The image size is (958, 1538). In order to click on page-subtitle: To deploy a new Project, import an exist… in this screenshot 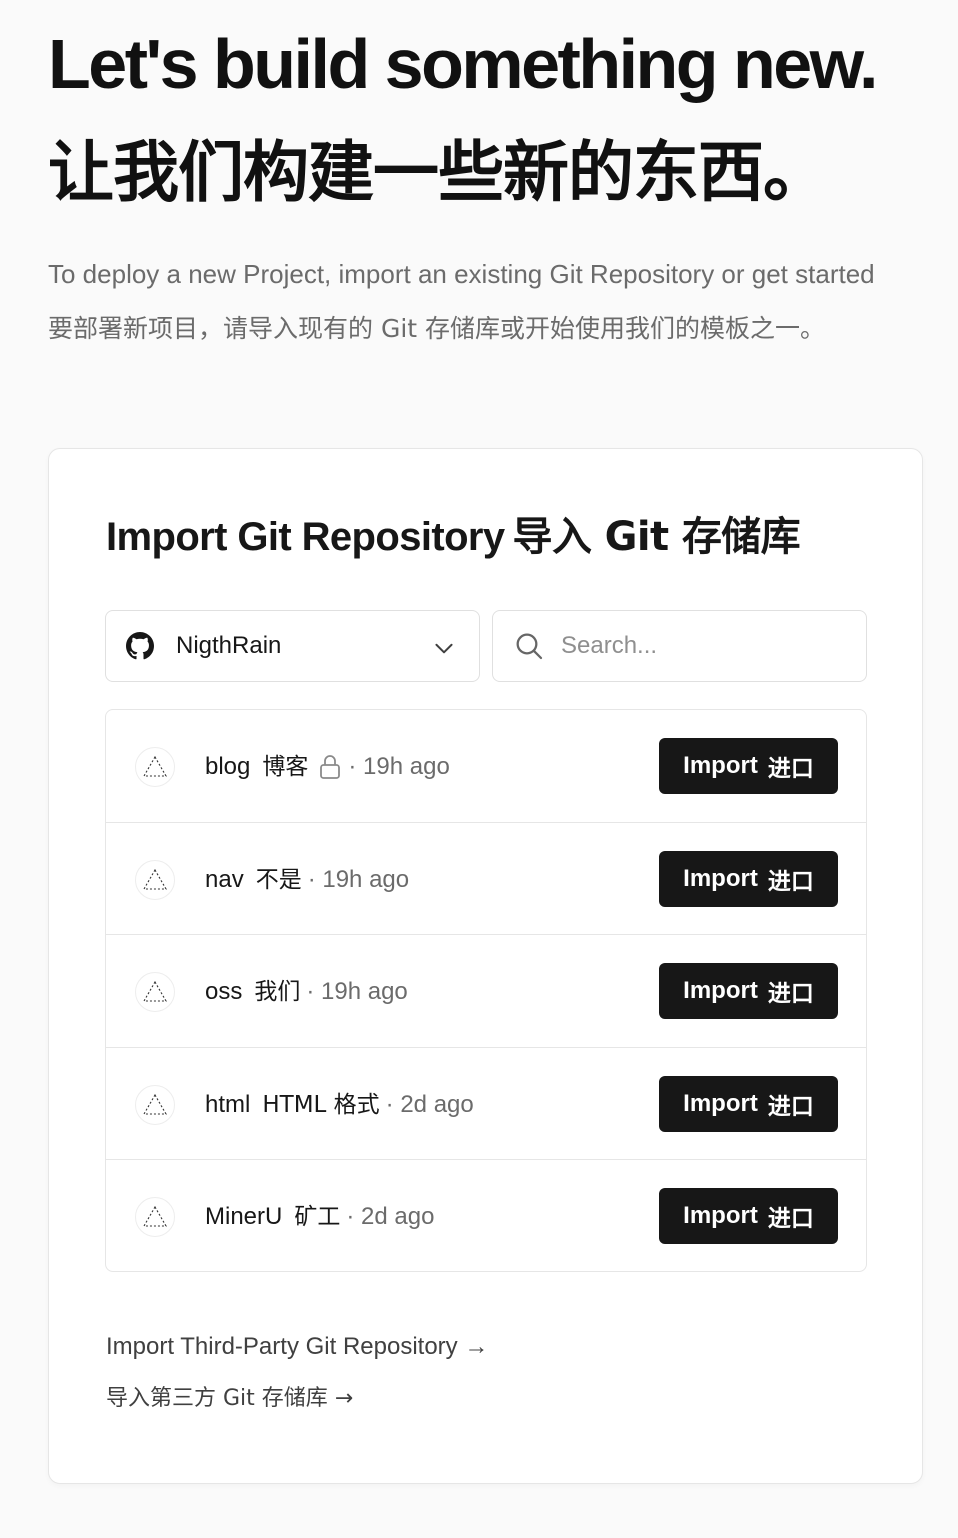, I will do `click(461, 274)`.